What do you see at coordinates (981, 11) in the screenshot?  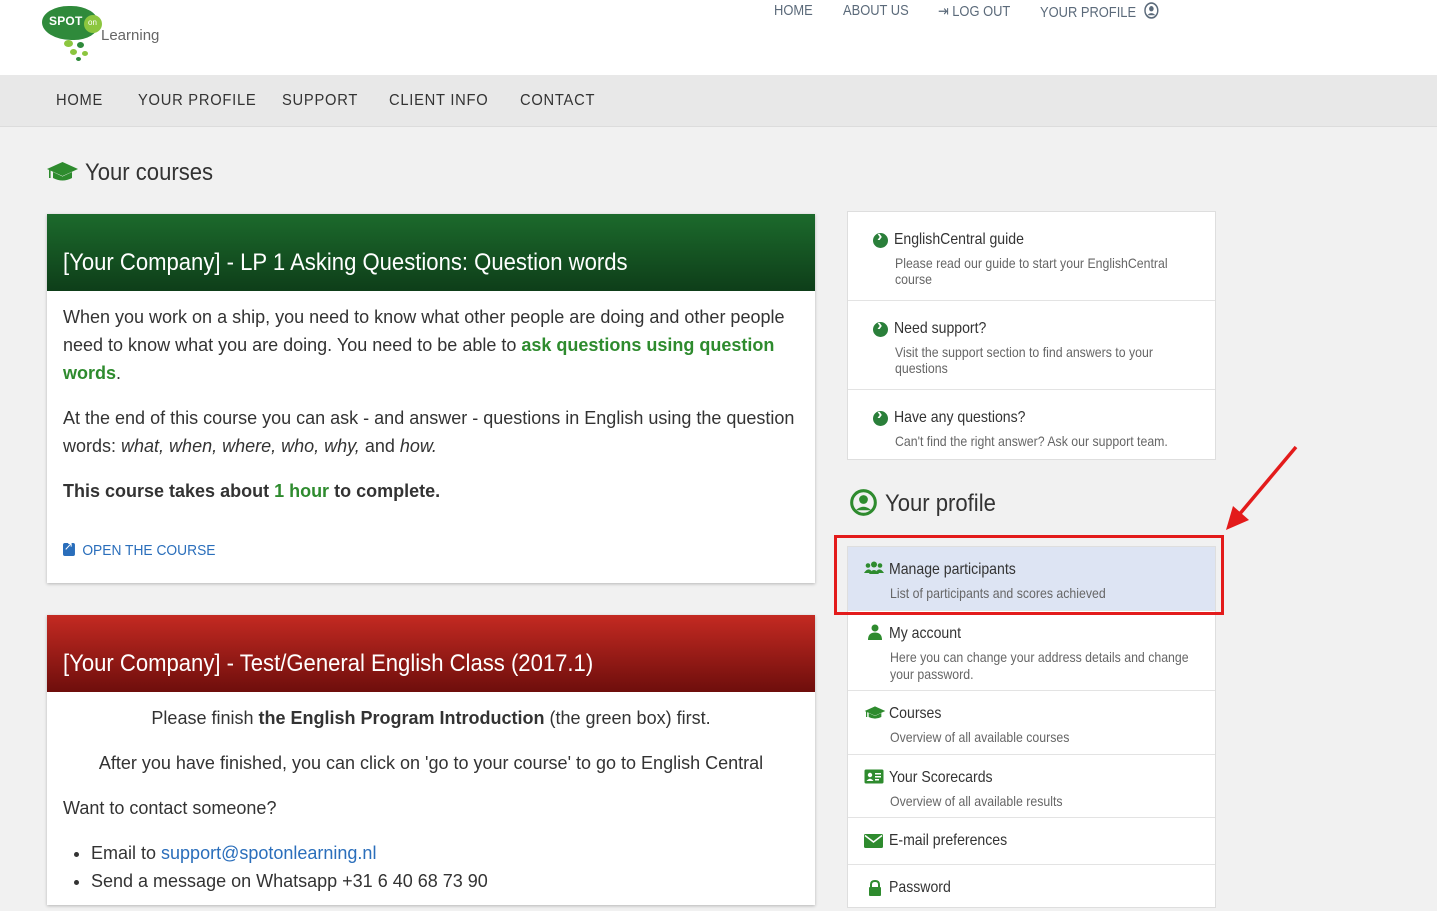 I see `logout-label: LOG OUT` at bounding box center [981, 11].